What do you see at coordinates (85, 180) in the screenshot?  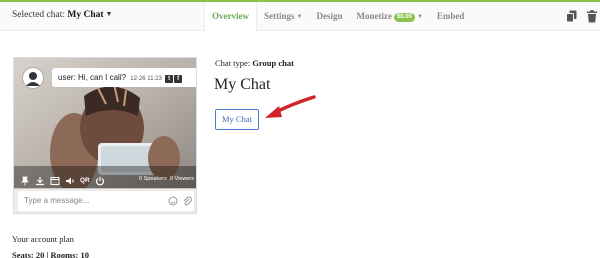 I see `qr-button: QR` at bounding box center [85, 180].